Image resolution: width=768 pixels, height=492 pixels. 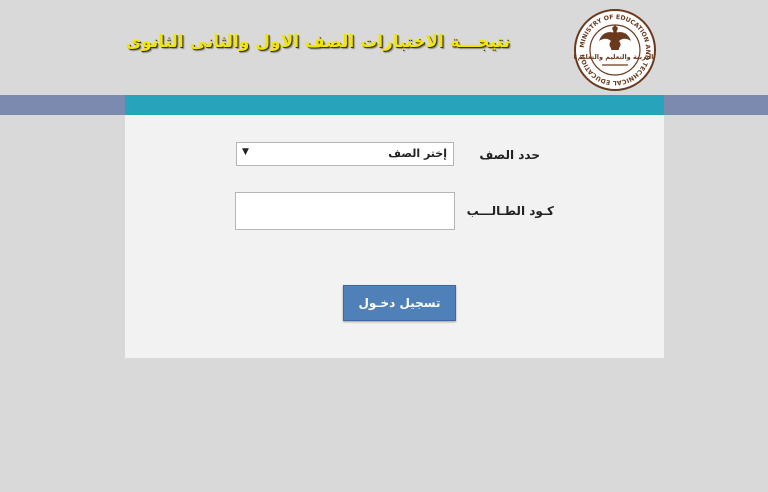 What do you see at coordinates (417, 153) in the screenshot?
I see `grade-select-value: إختر الصف` at bounding box center [417, 153].